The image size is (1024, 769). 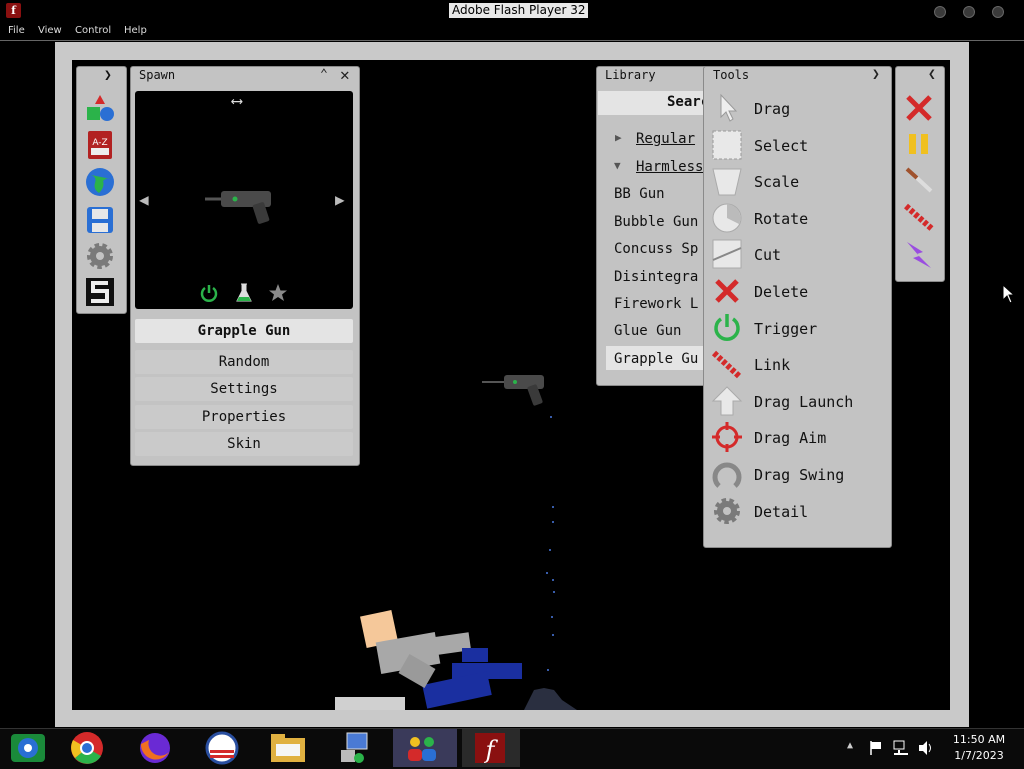 I want to click on tools-title: Tools, so click(x=731, y=75).